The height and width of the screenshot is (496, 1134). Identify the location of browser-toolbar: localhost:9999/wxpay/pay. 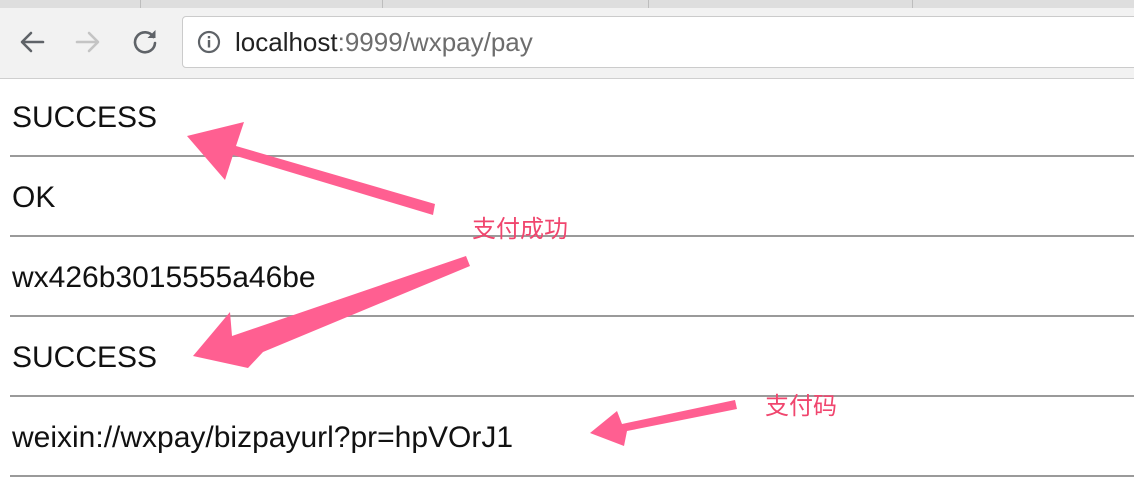
(567, 43).